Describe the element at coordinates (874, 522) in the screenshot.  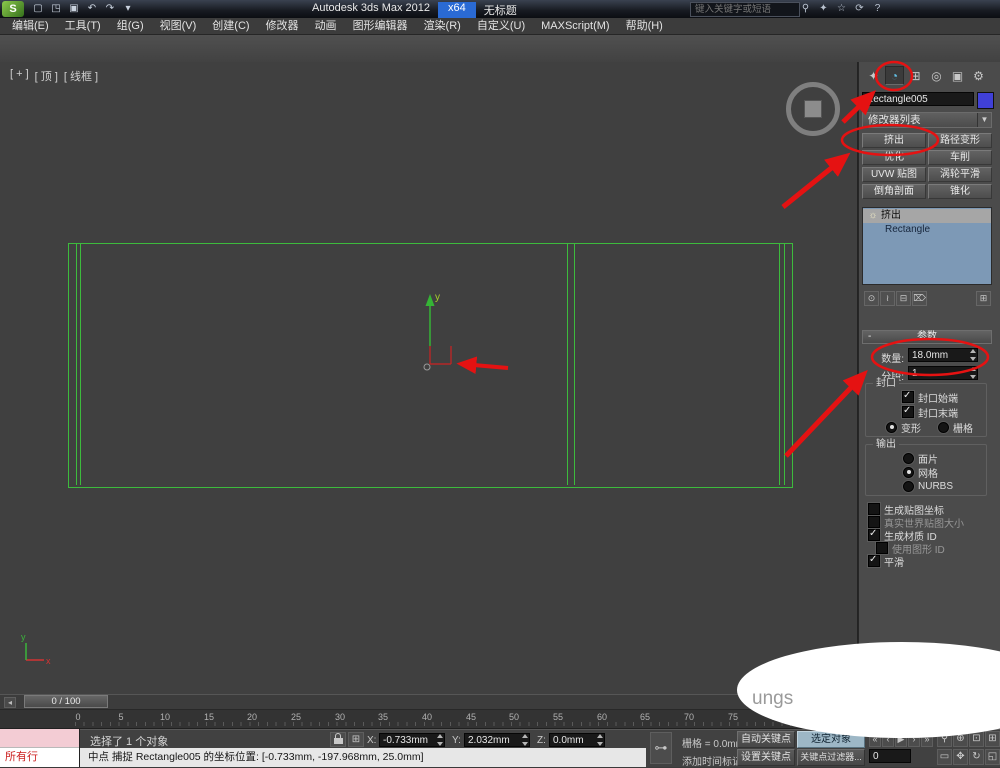
I see `real-world-checkbox` at that location.